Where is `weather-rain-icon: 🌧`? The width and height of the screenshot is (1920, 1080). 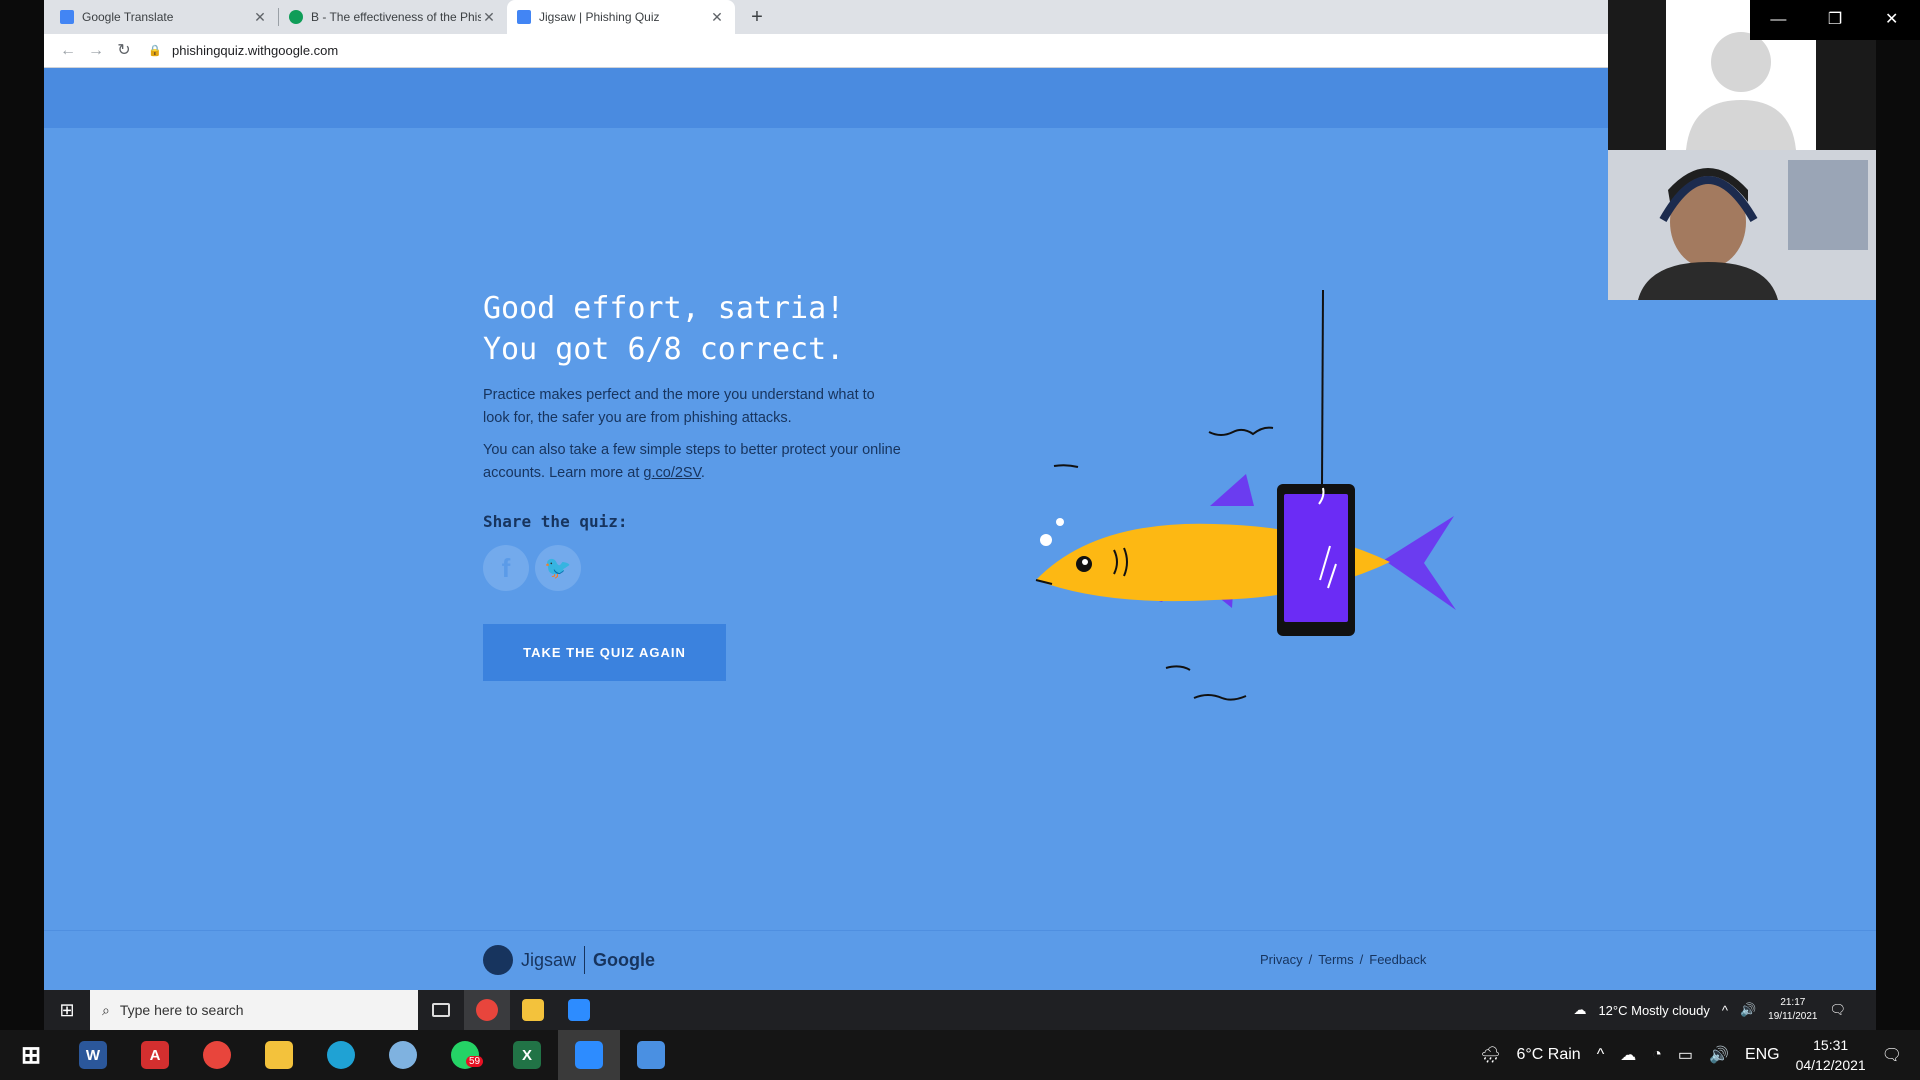 weather-rain-icon: 🌧 is located at coordinates (1490, 1055).